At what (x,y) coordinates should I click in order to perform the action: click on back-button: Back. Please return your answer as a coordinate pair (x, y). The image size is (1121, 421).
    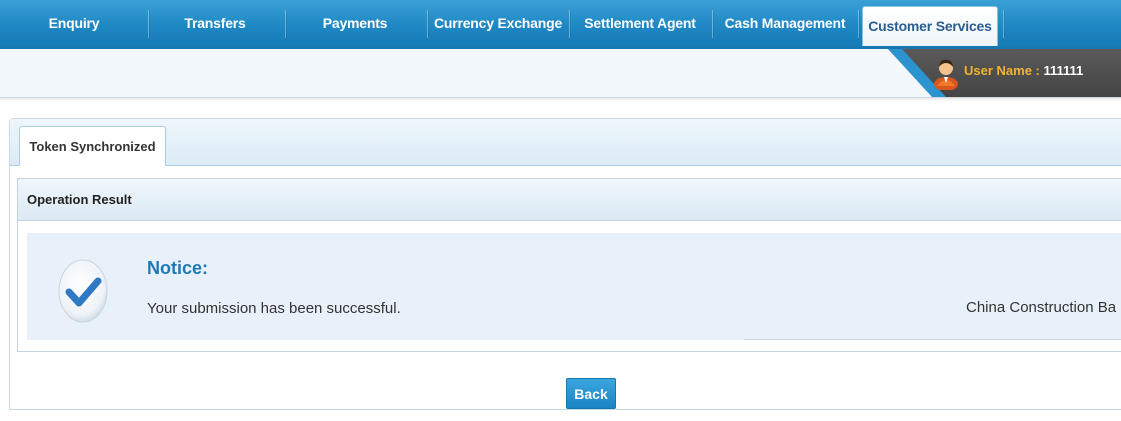
    Looking at the image, I should click on (591, 393).